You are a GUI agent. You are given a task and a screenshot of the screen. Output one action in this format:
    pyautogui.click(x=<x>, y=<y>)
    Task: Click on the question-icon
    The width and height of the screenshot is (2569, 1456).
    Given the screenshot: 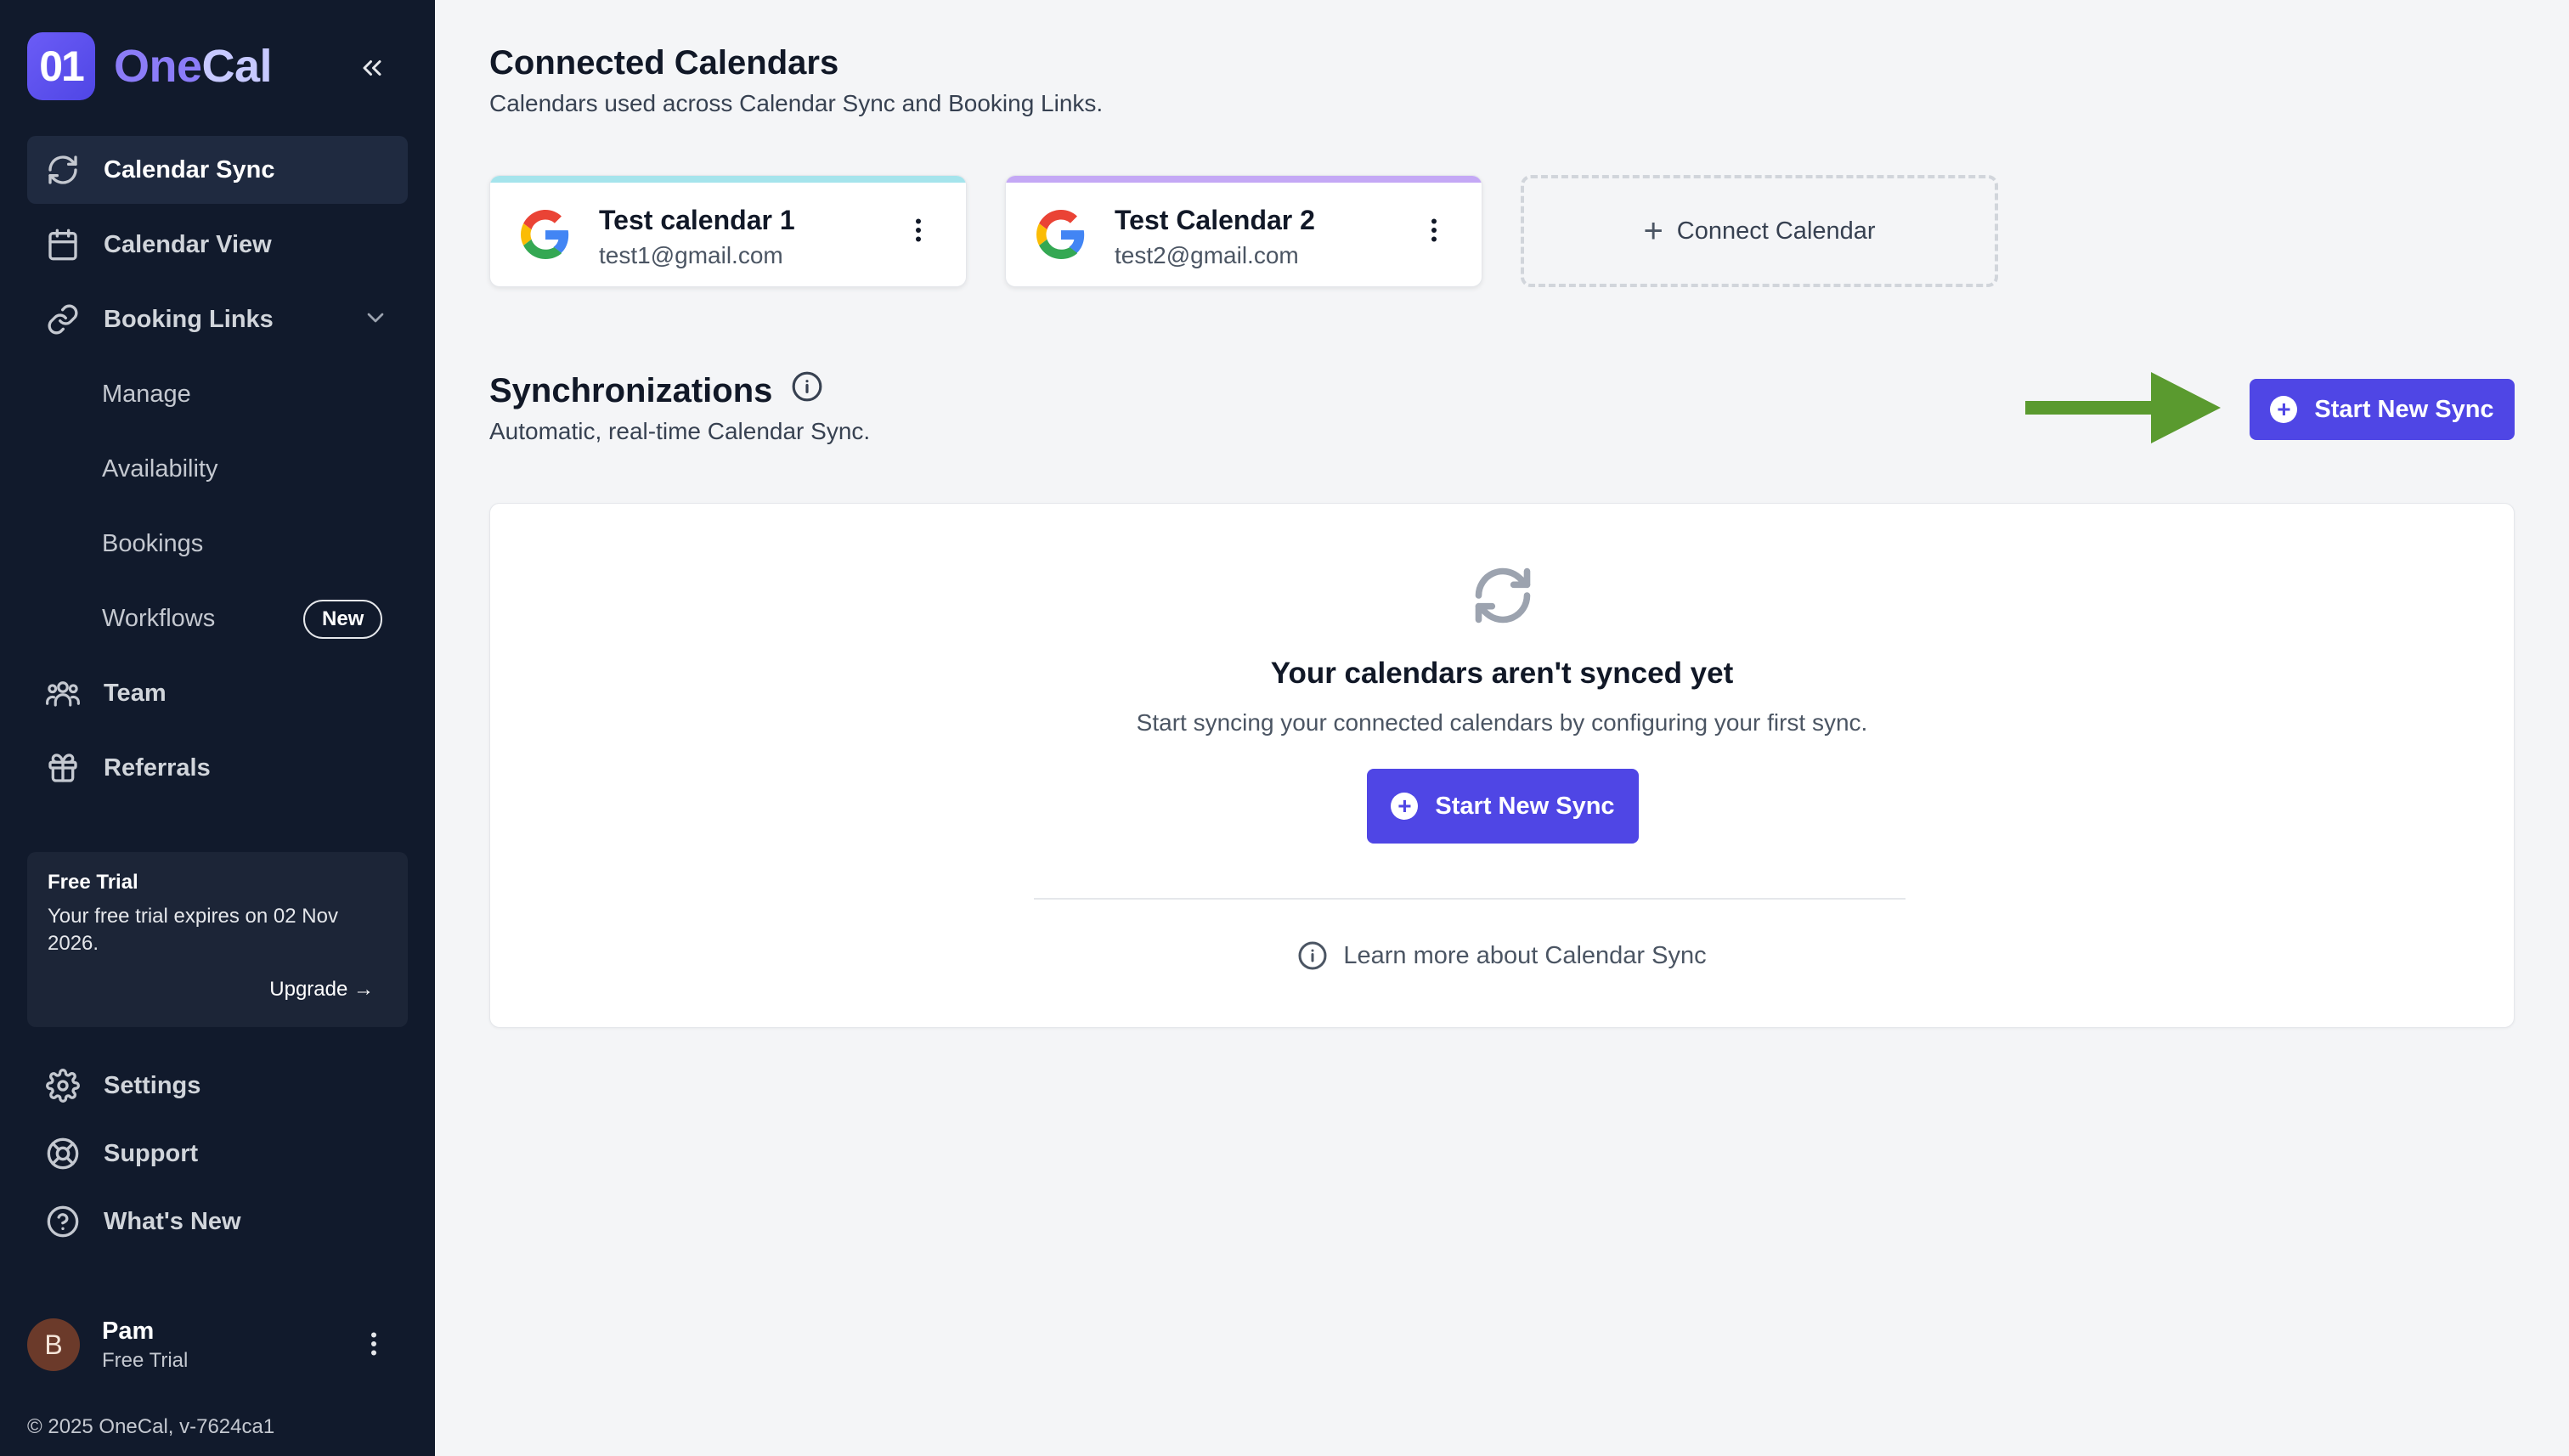 What is the action you would take?
    pyautogui.click(x=63, y=1222)
    